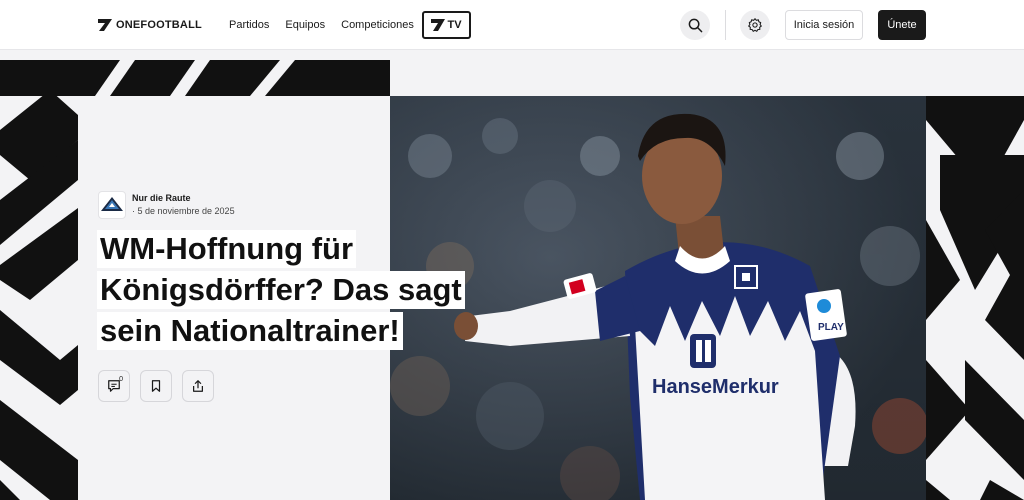  Describe the element at coordinates (249, 25) in the screenshot. I see `nav-item-partidos: Partidos` at that location.